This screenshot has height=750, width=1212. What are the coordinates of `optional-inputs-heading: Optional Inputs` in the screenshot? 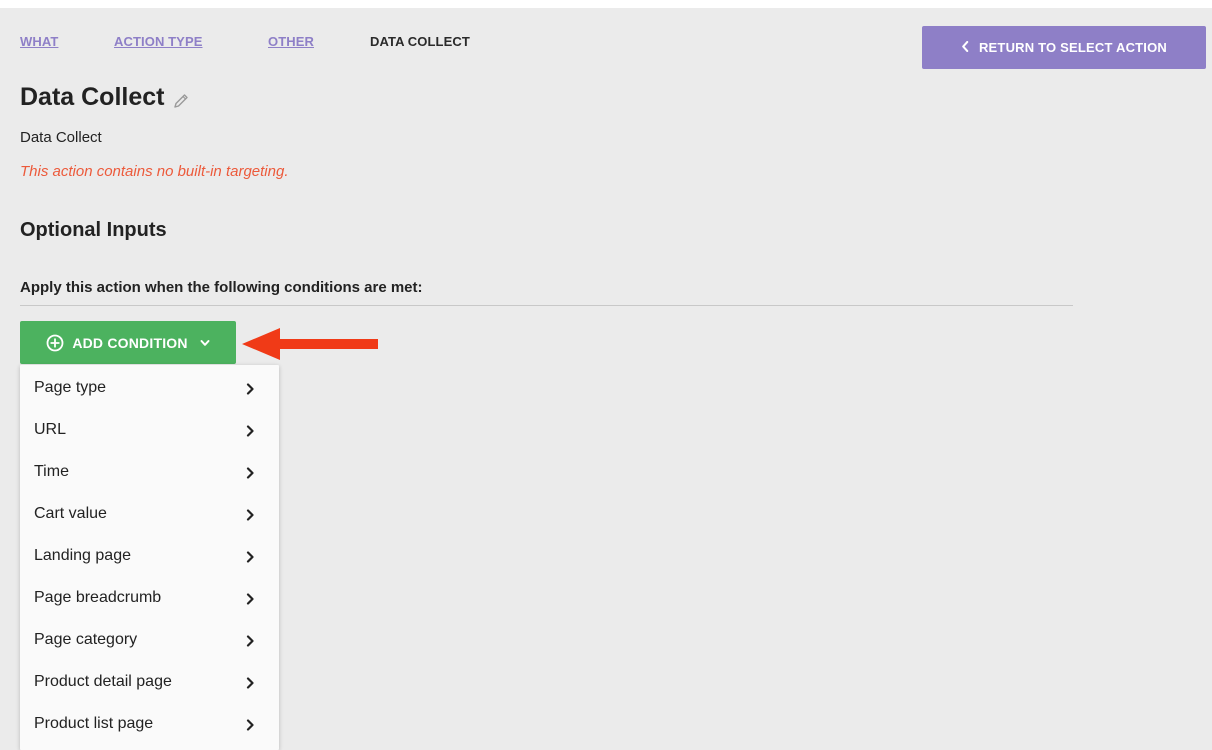 It's located at (93, 230).